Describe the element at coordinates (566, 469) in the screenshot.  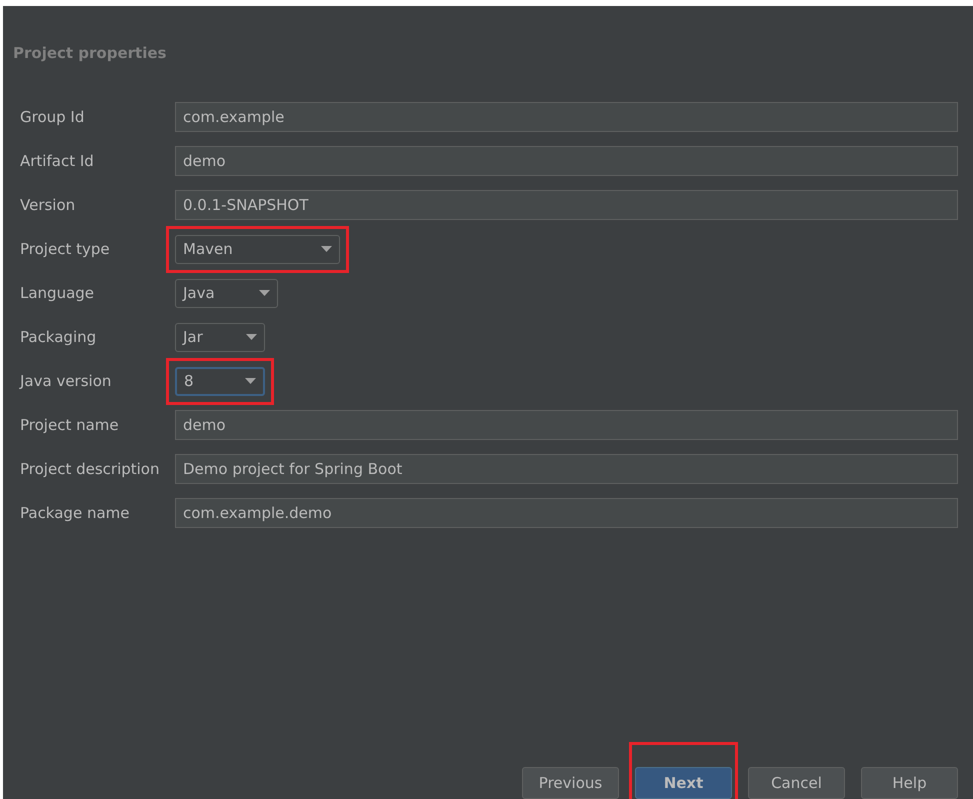
I see `input-field: Demo project for Spring Boot` at that location.